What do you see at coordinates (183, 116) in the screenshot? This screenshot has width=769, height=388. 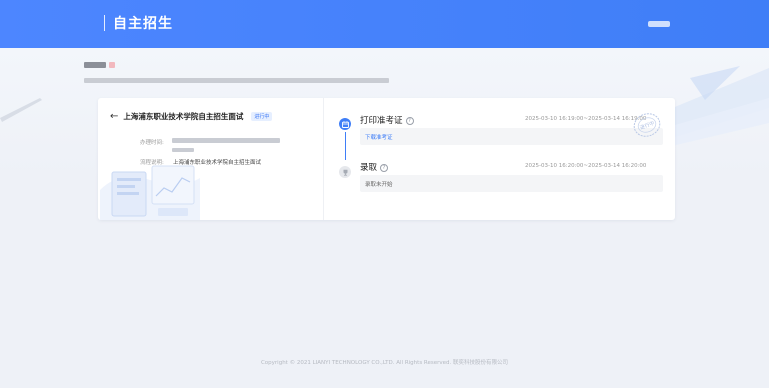 I see `process-title: 上海浦东职业技术学院自主招生面试` at bounding box center [183, 116].